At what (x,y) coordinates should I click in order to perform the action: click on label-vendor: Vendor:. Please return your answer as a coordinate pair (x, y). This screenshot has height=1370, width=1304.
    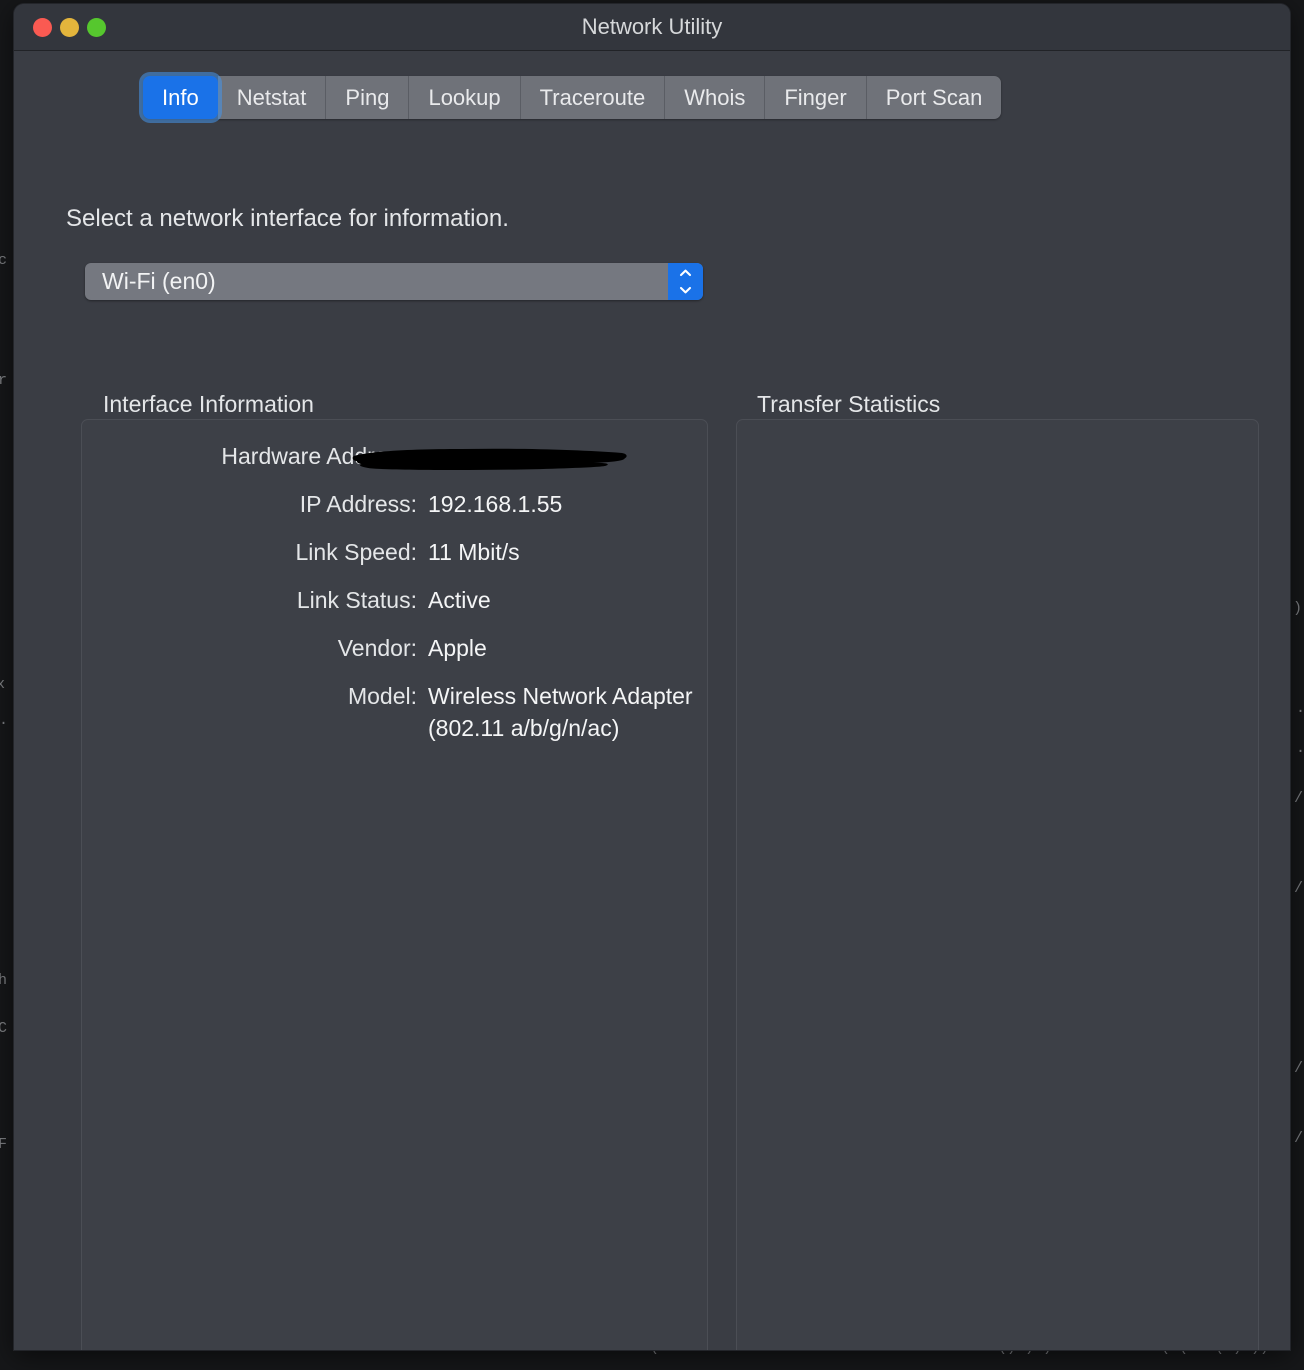
    Looking at the image, I should click on (377, 648).